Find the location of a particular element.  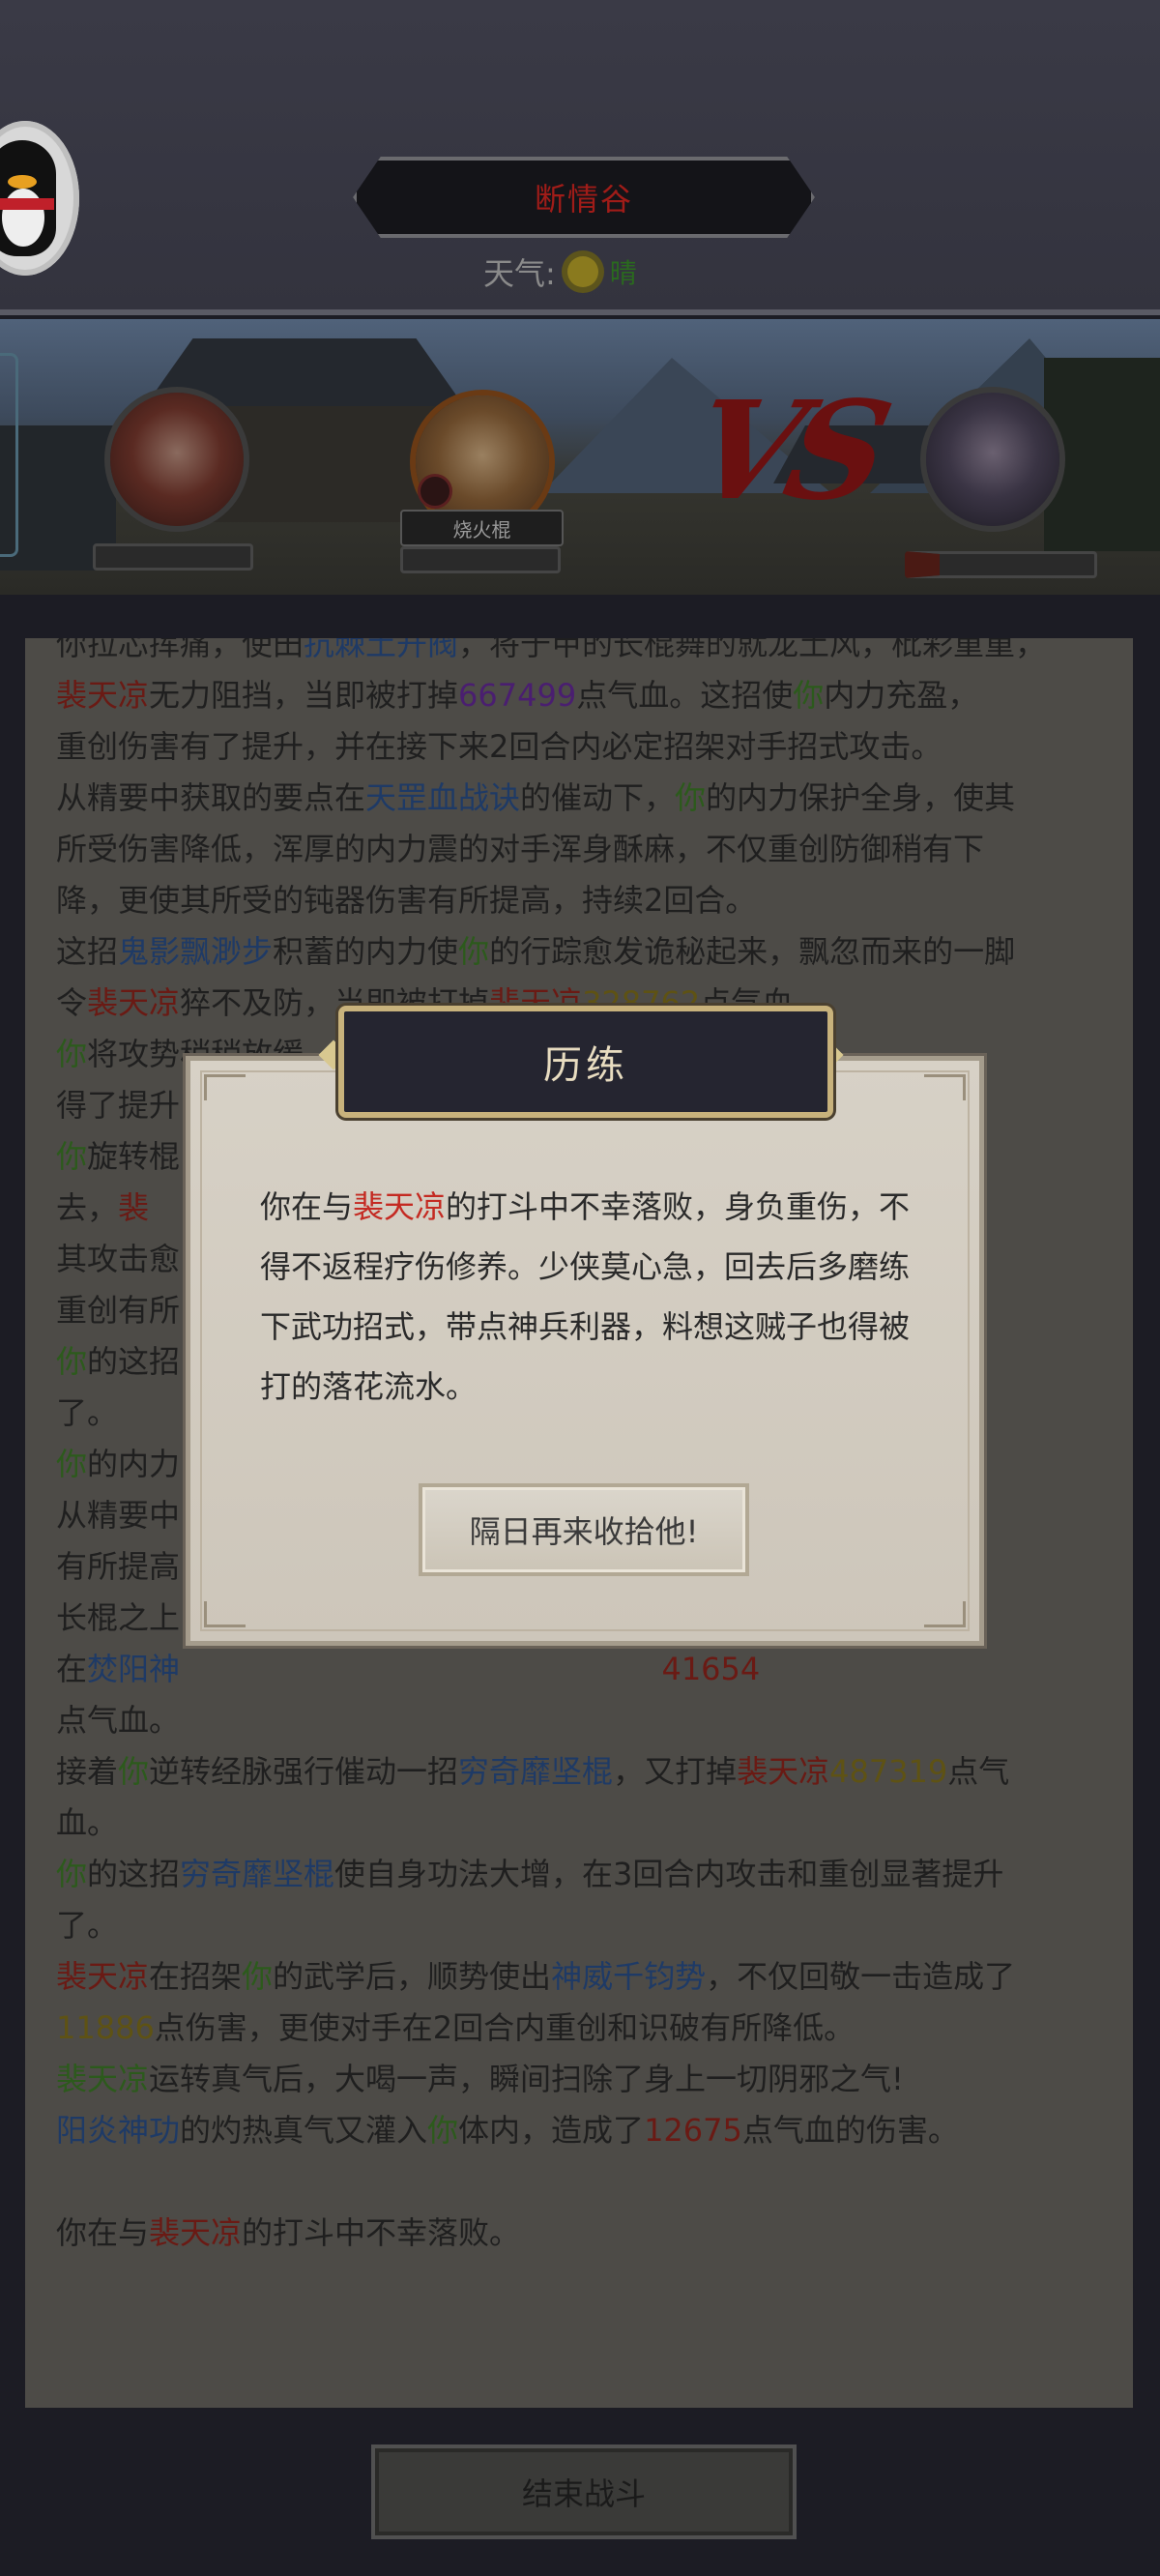

log-segment: 所受伤害降低，浑厚的内力震的对手浑身酥麻，不仅重创防御稍有下 is located at coordinates (520, 849).